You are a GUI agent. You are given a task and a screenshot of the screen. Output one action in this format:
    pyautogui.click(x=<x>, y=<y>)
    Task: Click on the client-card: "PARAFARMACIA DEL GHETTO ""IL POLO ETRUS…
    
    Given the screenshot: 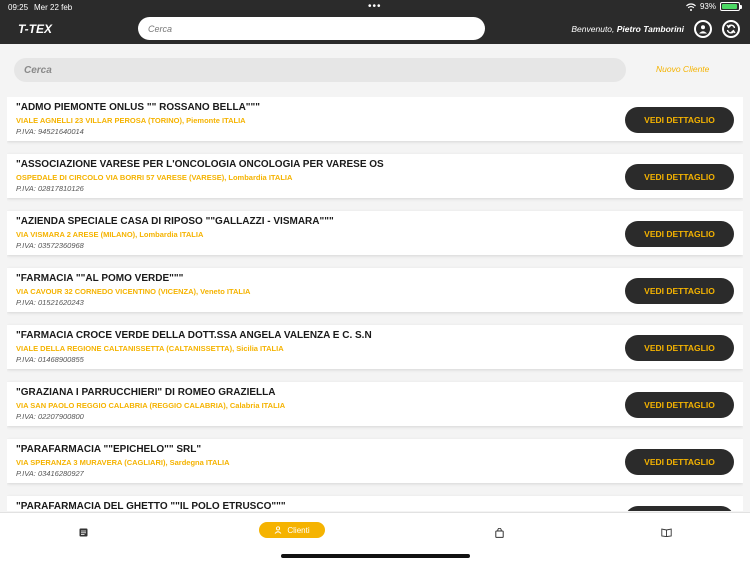 What is the action you would take?
    pyautogui.click(x=375, y=503)
    